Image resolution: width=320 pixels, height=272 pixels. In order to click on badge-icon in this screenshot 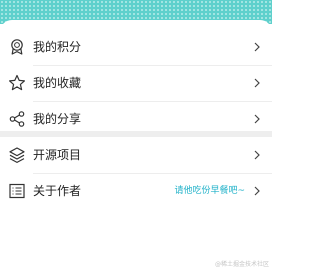, I will do `click(17, 47)`.